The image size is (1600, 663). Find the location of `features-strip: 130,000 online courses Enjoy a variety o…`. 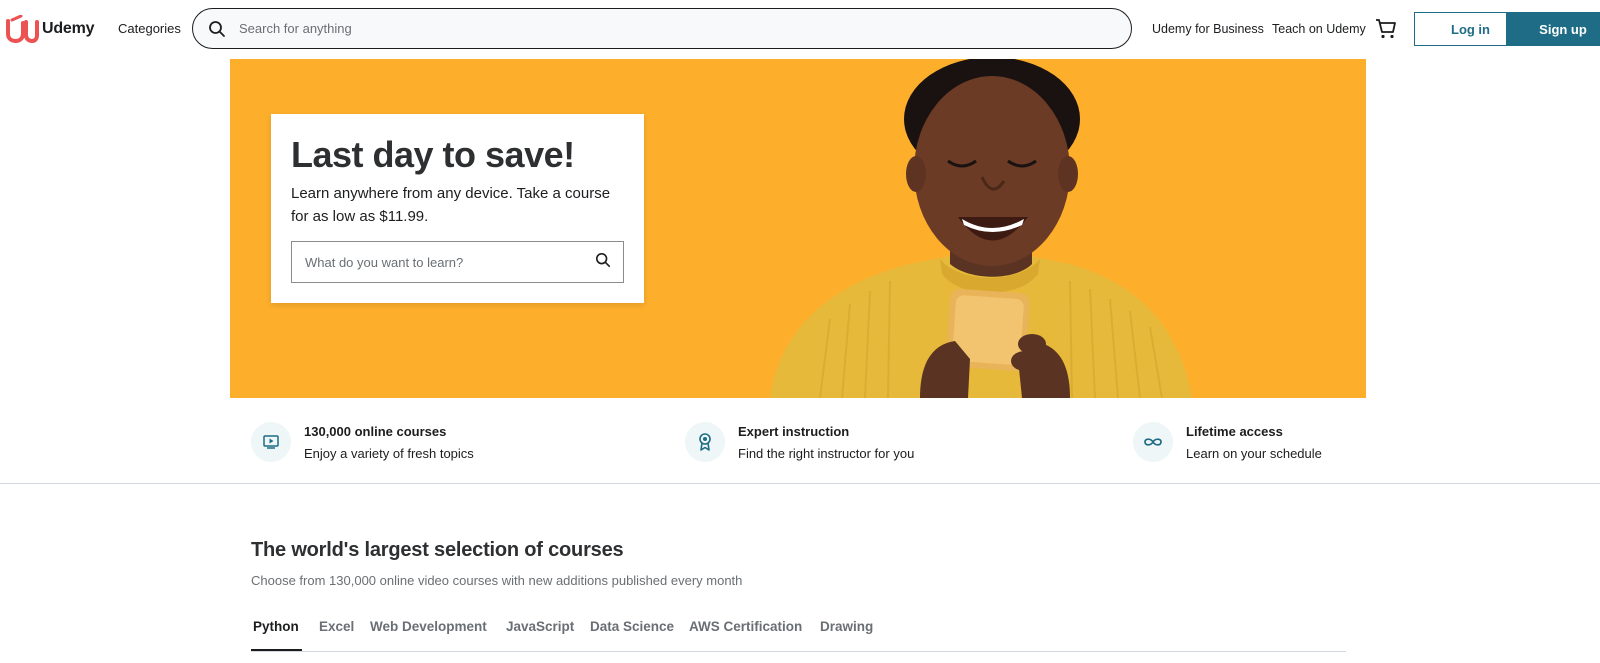

features-strip: 130,000 online courses Enjoy a variety o… is located at coordinates (800, 441).